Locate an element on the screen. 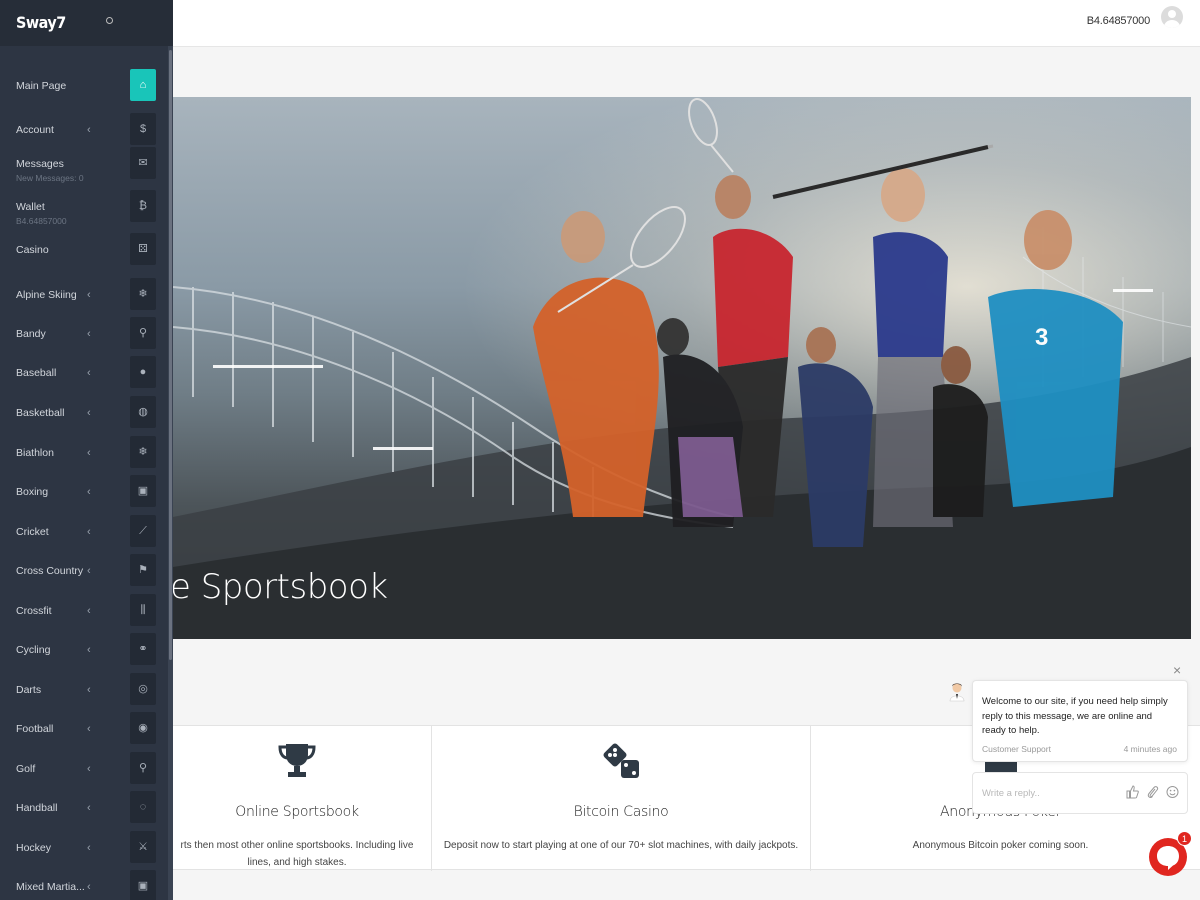 This screenshot has width=1200, height=900. dice-icon: ⚄ is located at coordinates (143, 249).